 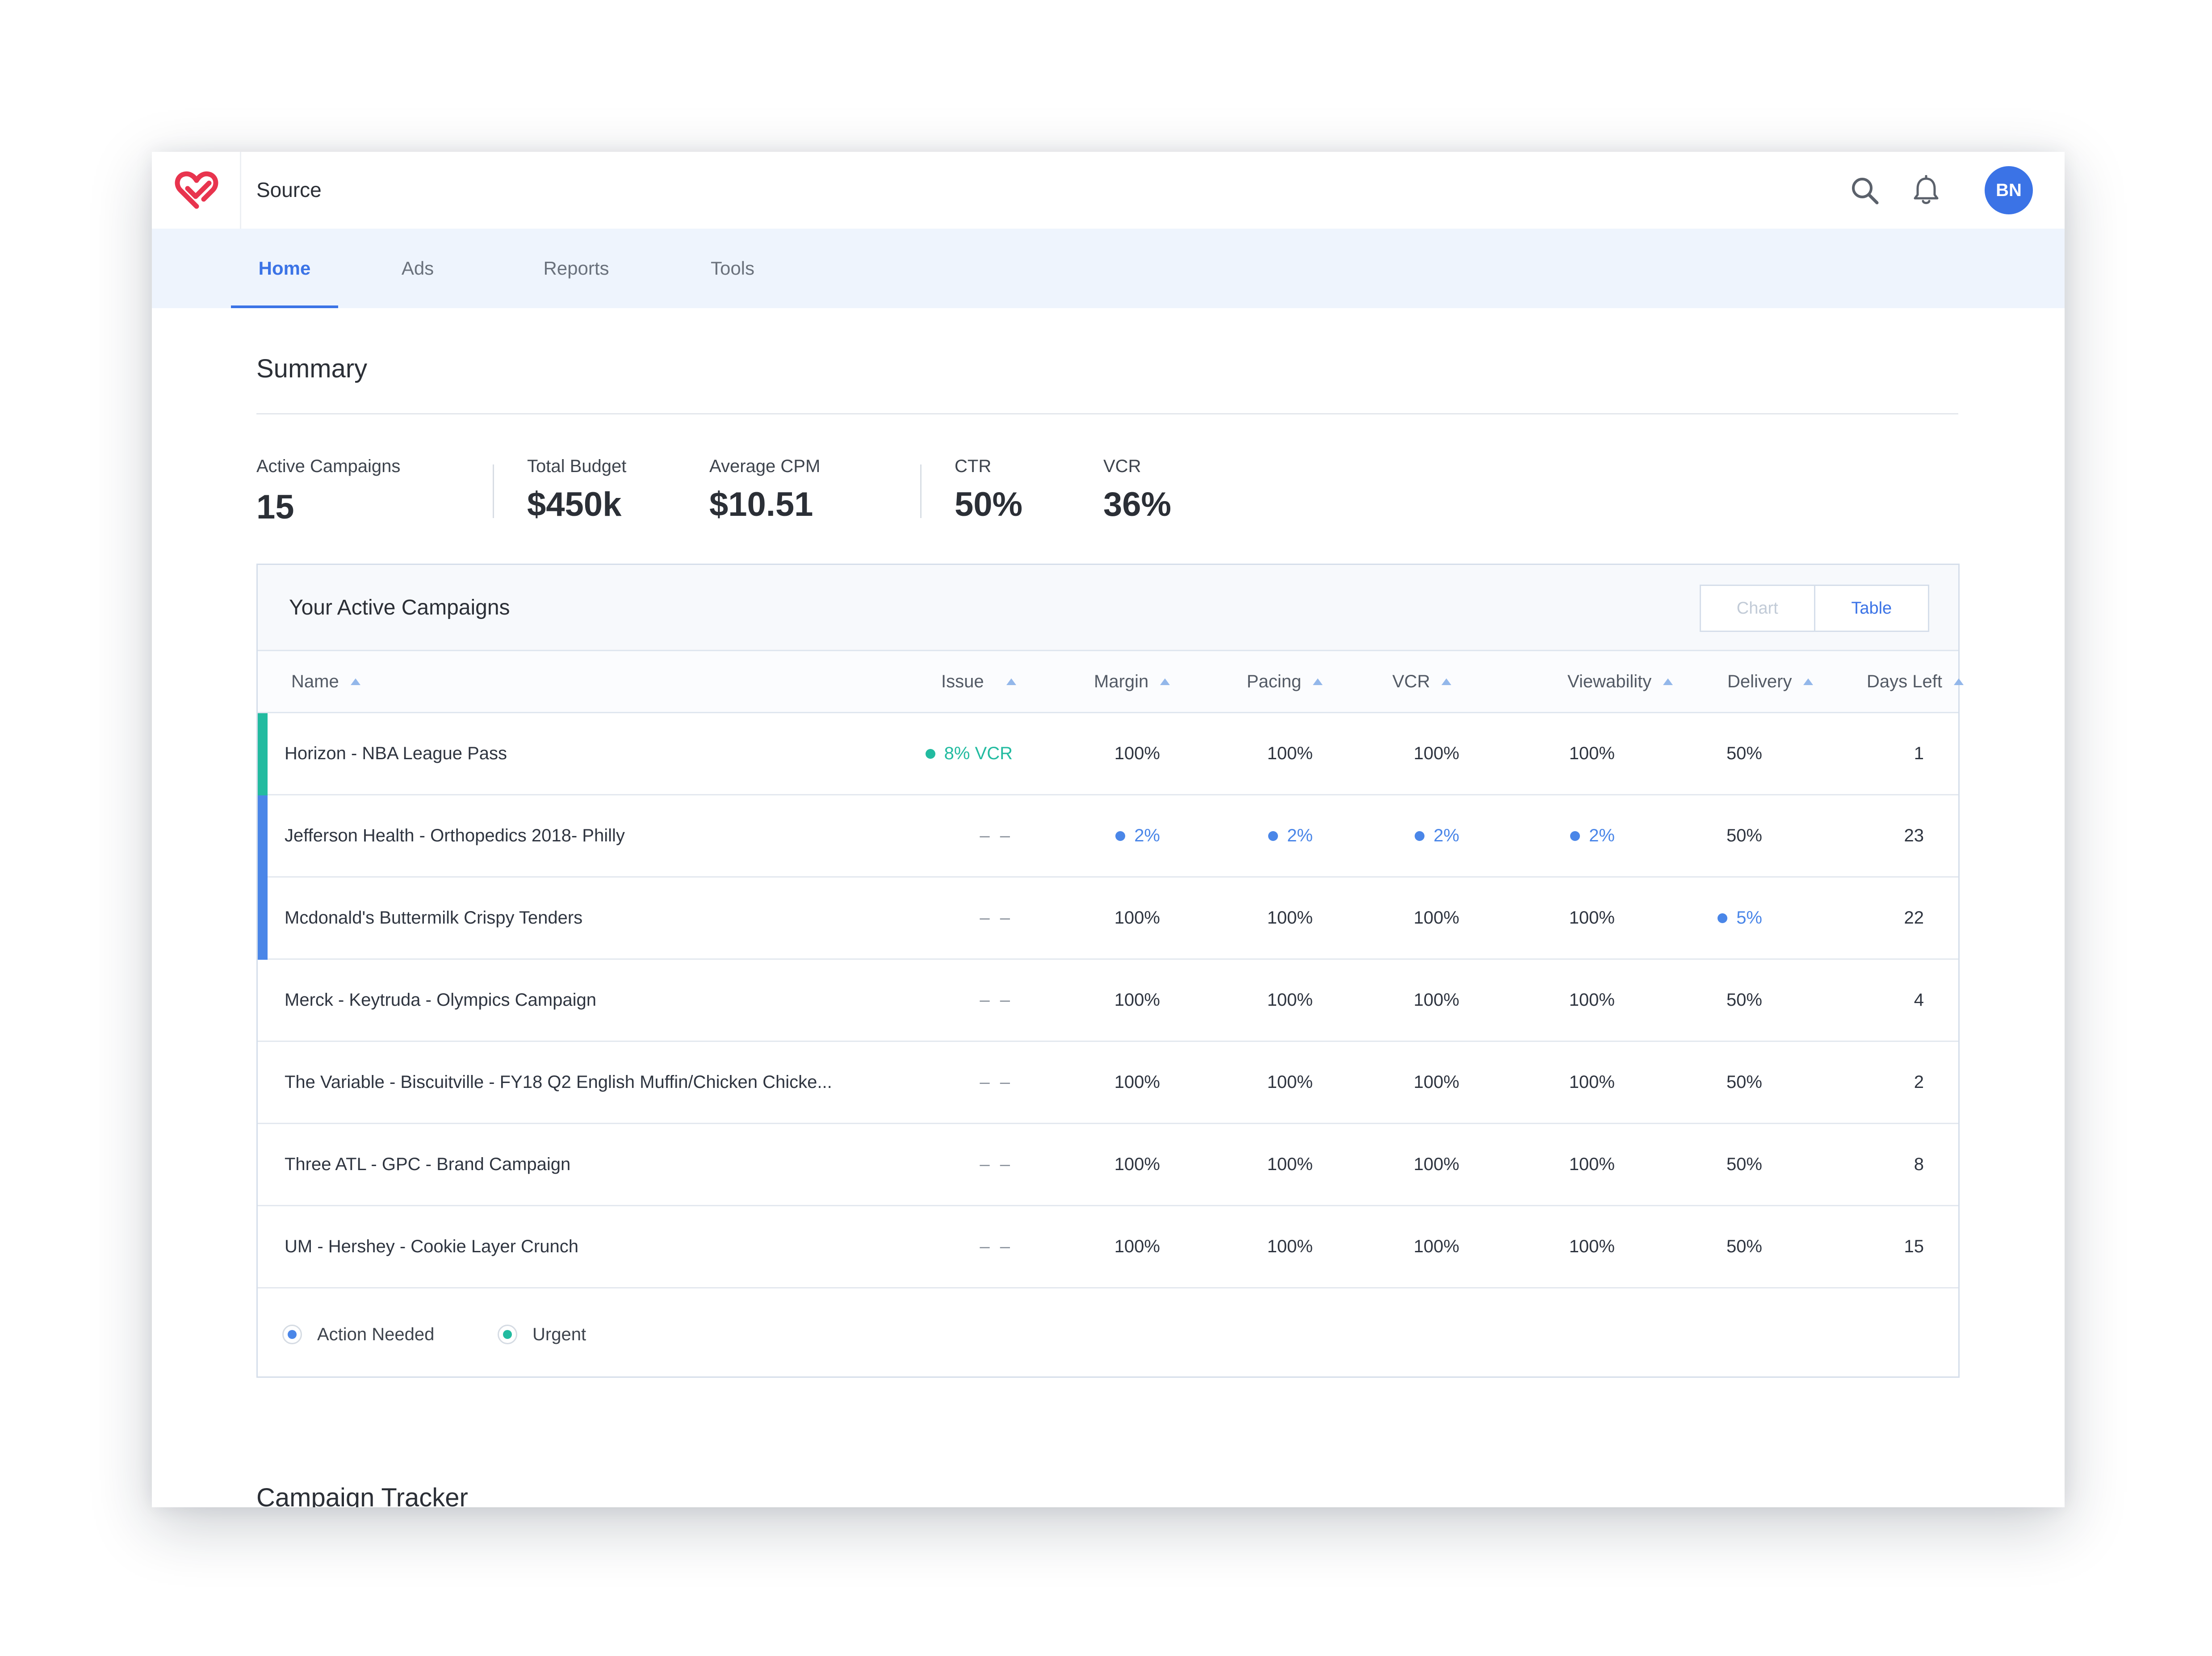 I want to click on table-view-button: Table, so click(x=1872, y=609).